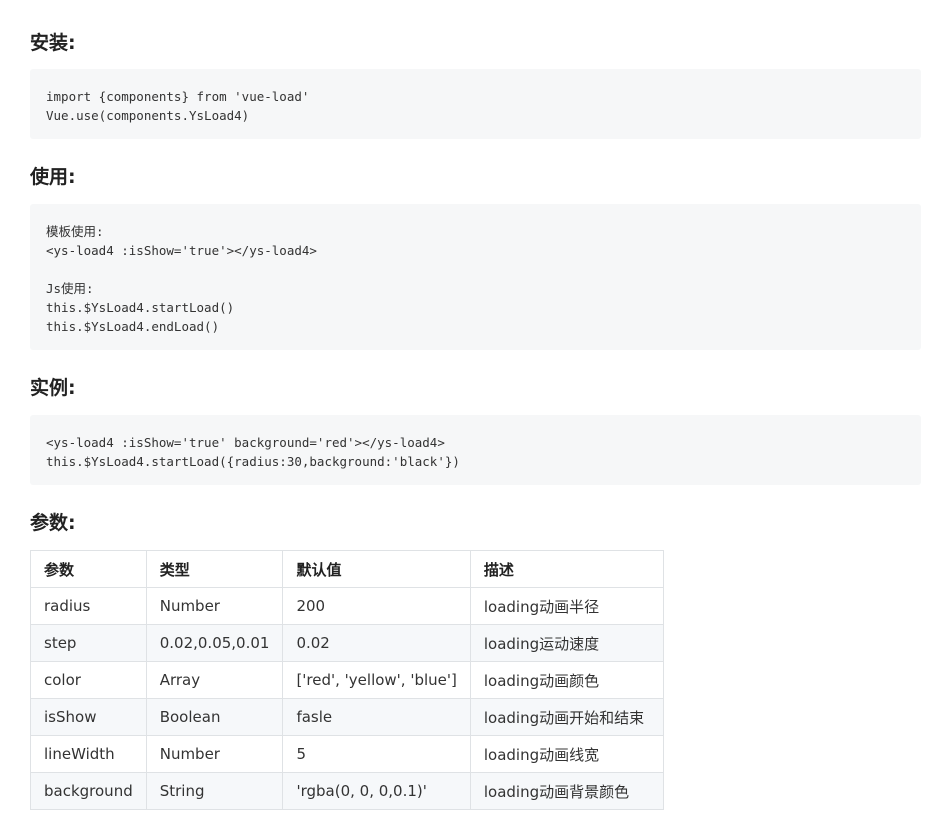  What do you see at coordinates (376, 569) in the screenshot?
I see `header-default: 默认值` at bounding box center [376, 569].